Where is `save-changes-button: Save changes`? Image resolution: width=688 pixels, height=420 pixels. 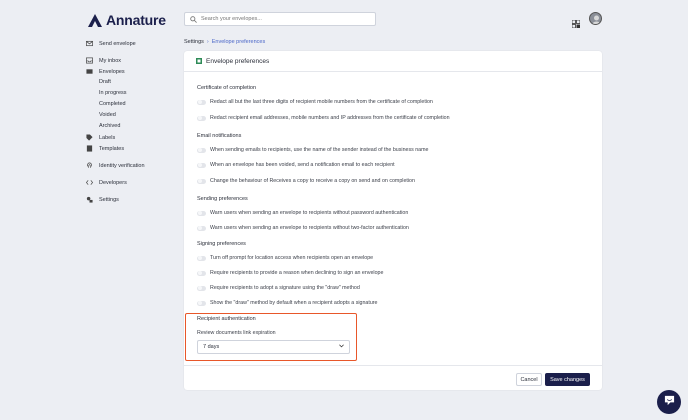 save-changes-button: Save changes is located at coordinates (567, 379).